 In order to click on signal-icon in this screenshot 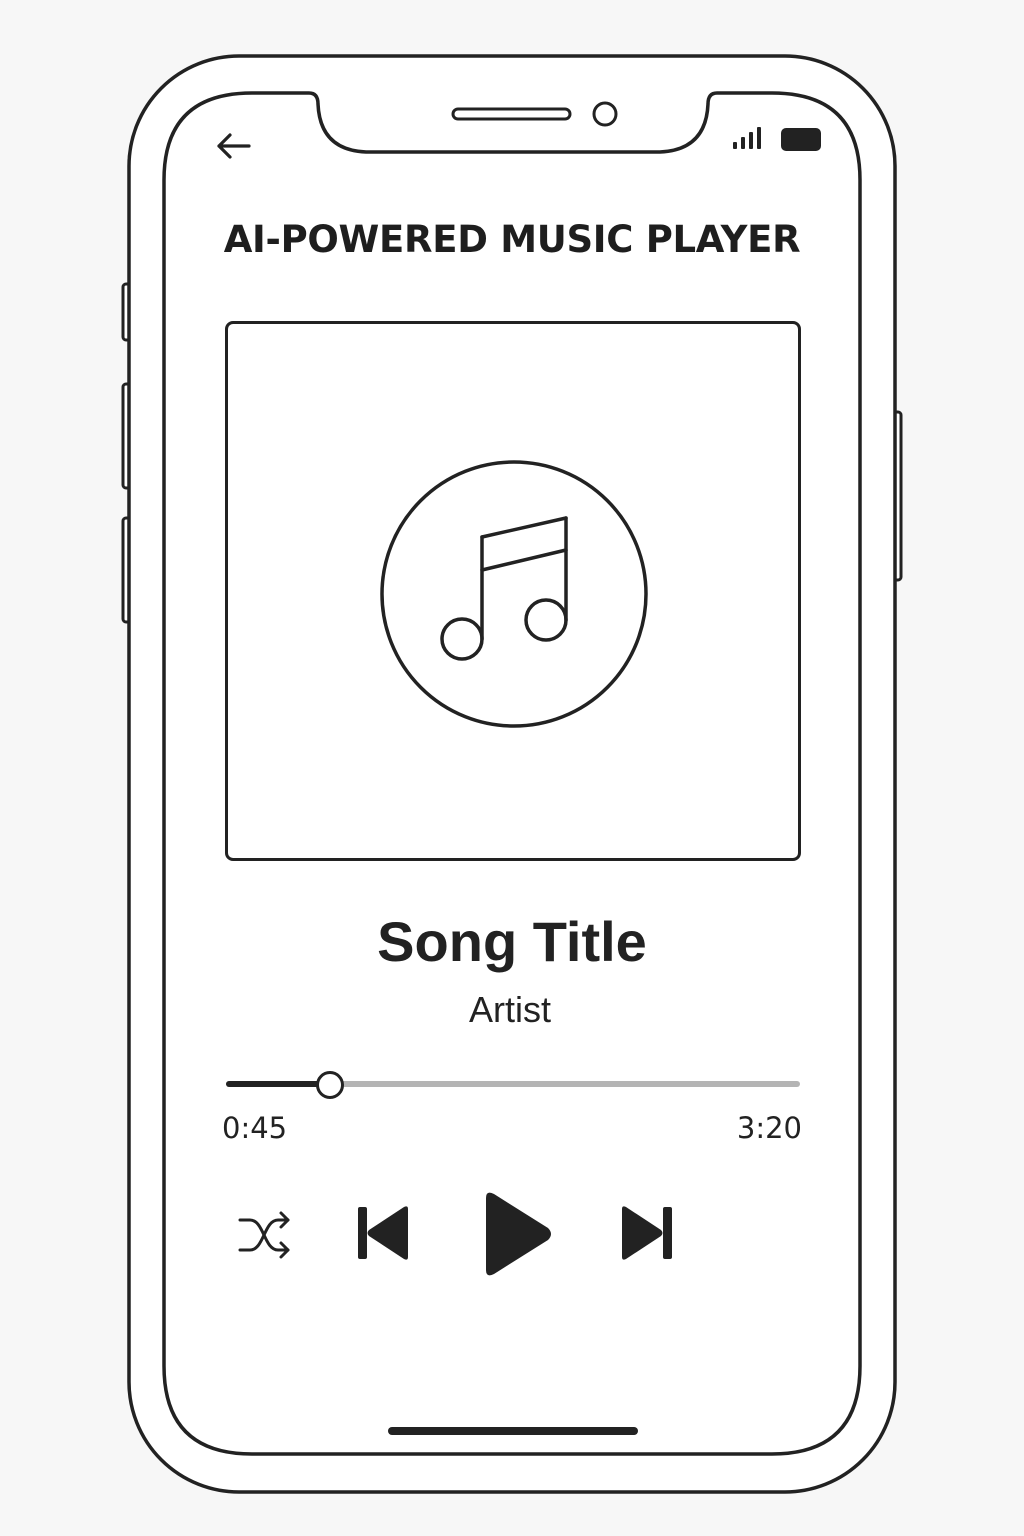, I will do `click(747, 138)`.